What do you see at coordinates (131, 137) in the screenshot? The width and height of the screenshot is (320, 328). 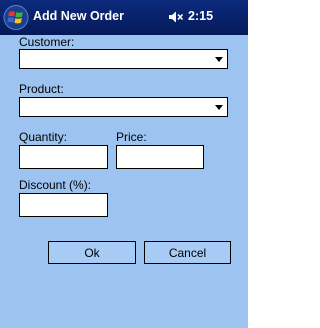 I see `price-label: Price:` at bounding box center [131, 137].